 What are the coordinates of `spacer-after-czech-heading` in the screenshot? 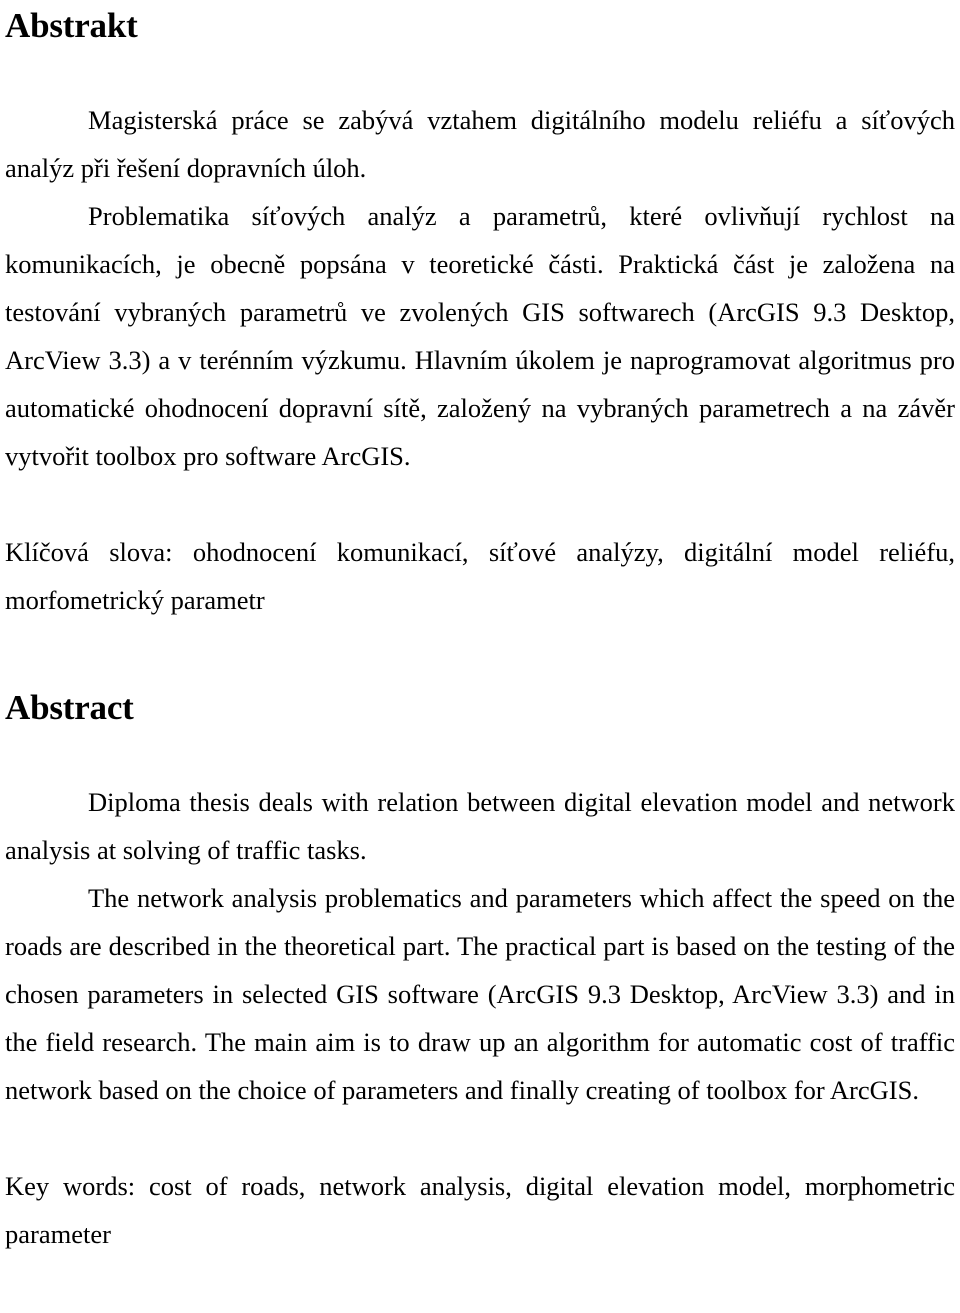 It's located at (480, 73).